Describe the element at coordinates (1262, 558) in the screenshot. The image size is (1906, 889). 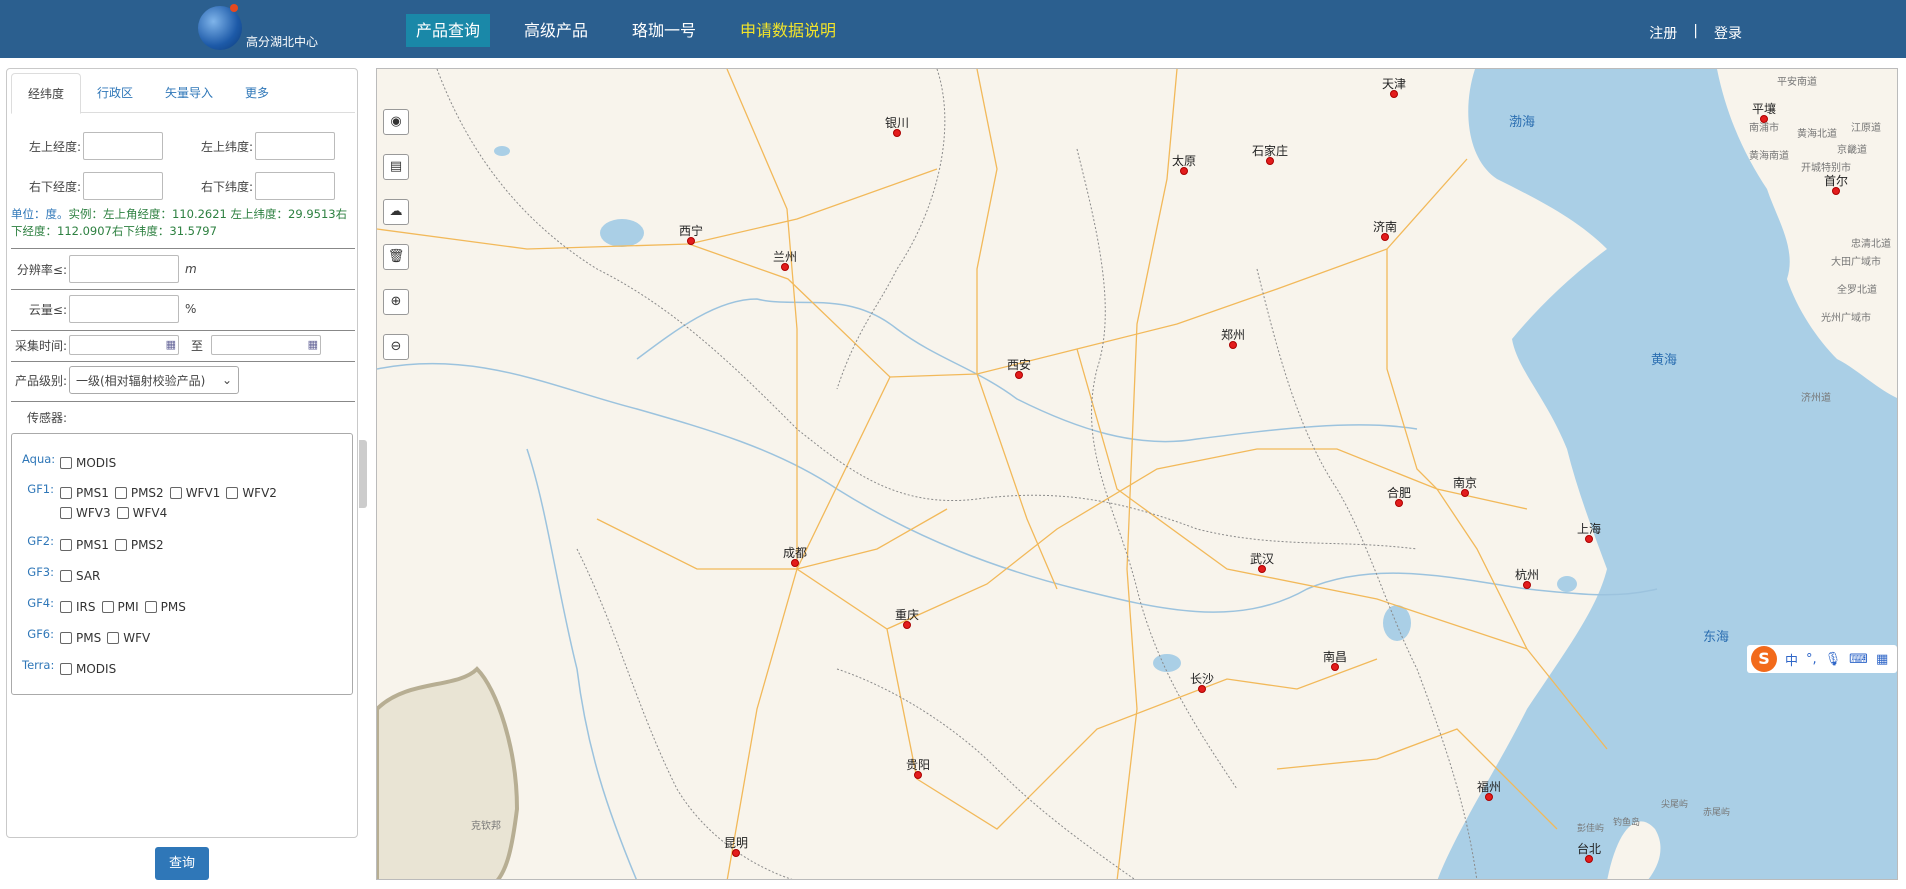
I see `city-label: 武汉` at that location.